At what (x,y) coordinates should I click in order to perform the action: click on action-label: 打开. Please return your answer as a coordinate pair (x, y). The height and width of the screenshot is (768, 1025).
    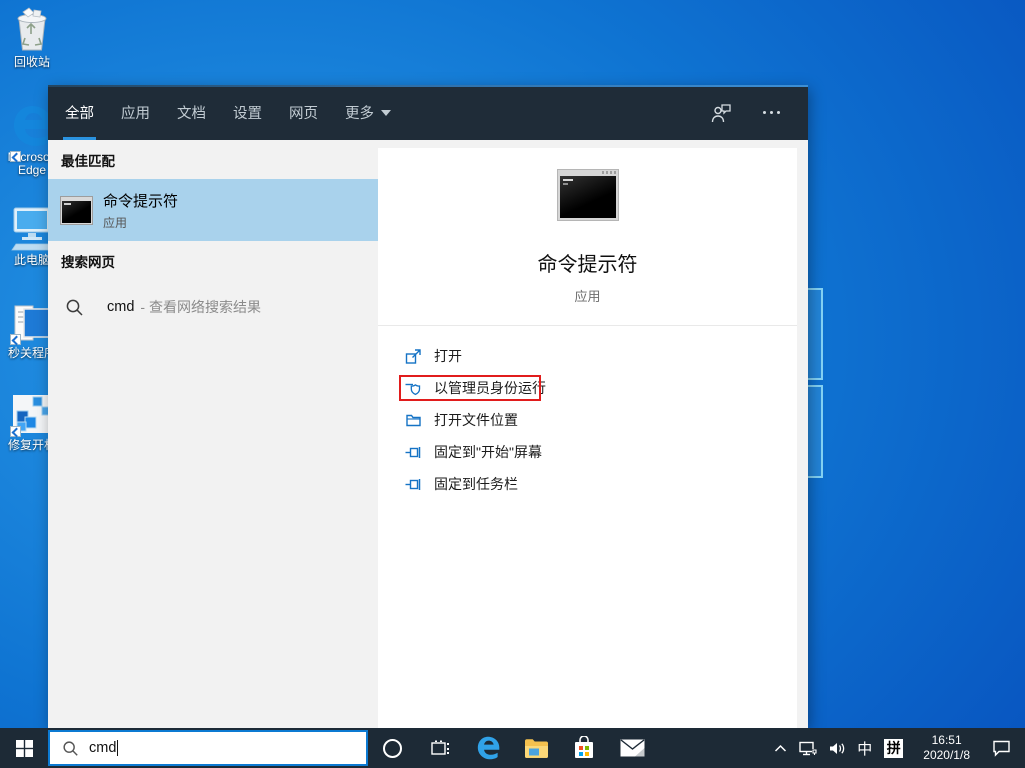
    Looking at the image, I should click on (448, 356).